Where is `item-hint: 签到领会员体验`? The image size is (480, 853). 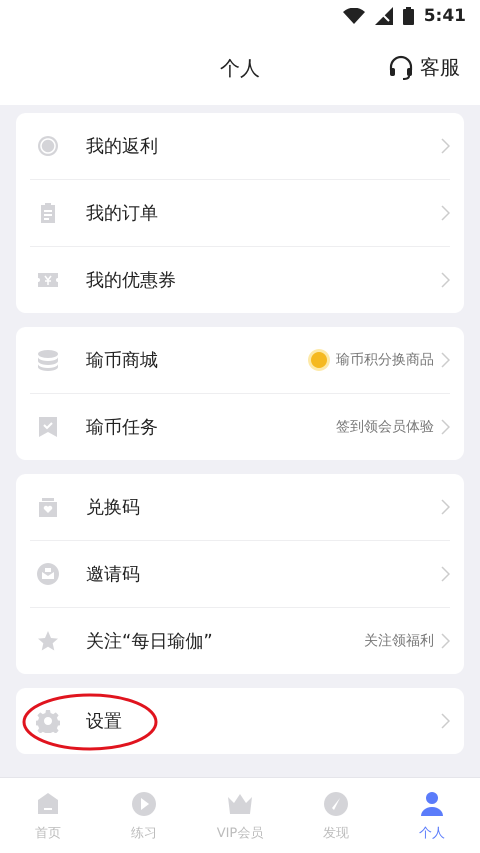 item-hint: 签到领会员体验 is located at coordinates (385, 427).